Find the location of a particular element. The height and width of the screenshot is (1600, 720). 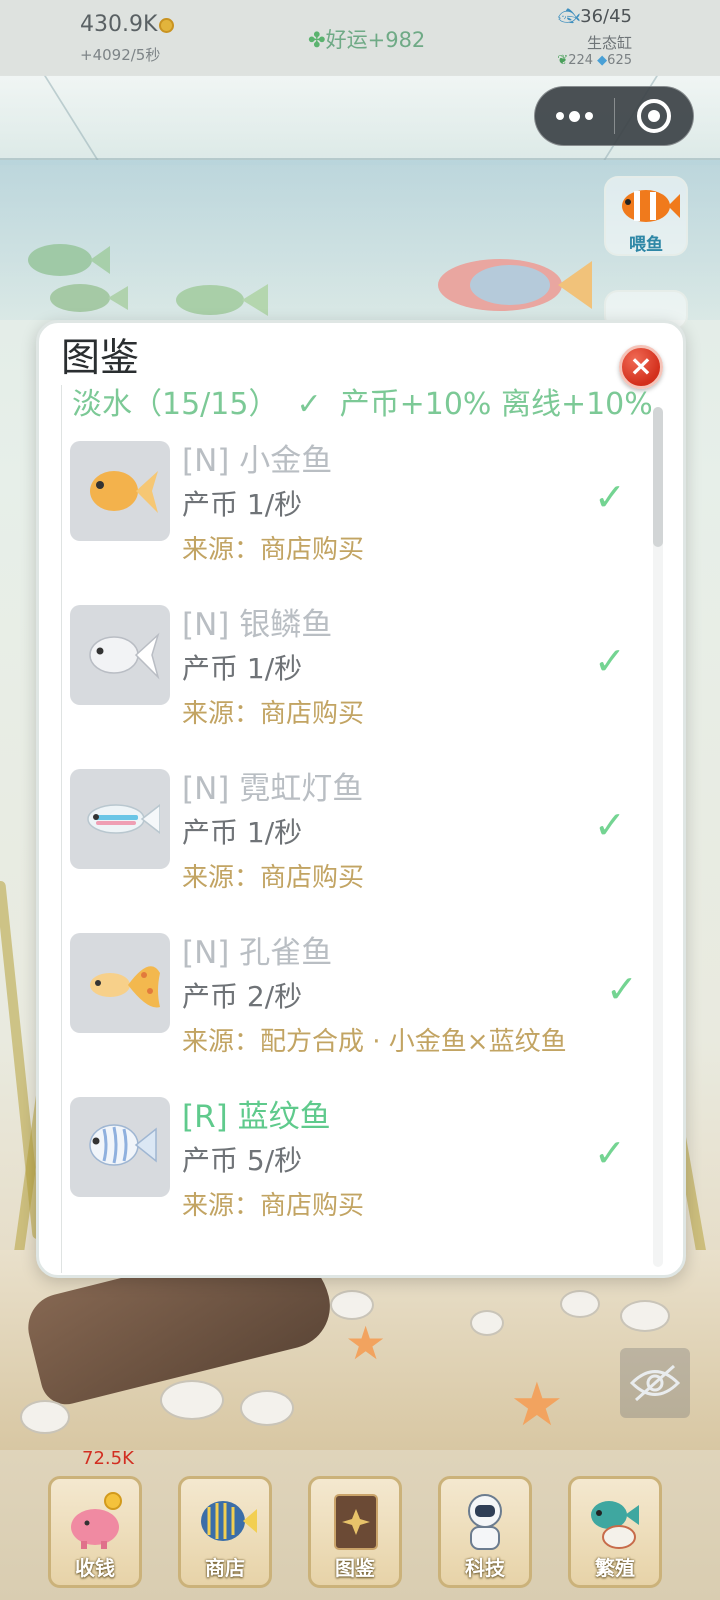

nav-breed-button: 繁殖 is located at coordinates (615, 1532).